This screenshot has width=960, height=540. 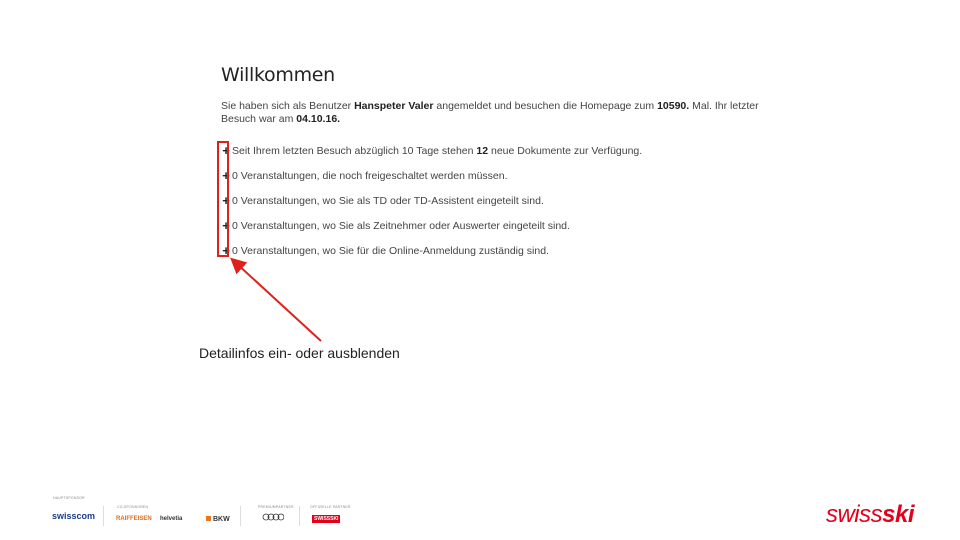 I want to click on brand-swiss: swiss, so click(x=854, y=514).